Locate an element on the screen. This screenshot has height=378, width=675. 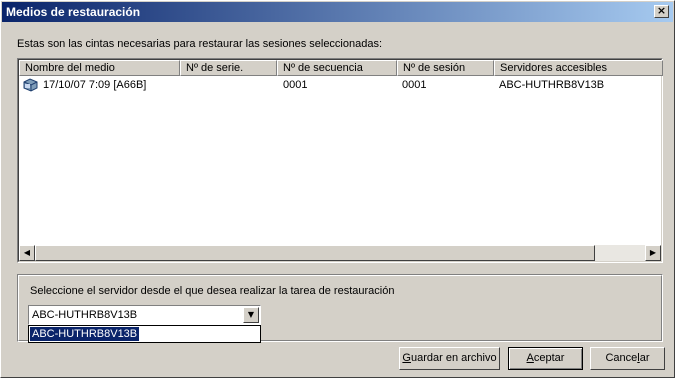
dialog-title: Medios de restauración is located at coordinates (73, 12).